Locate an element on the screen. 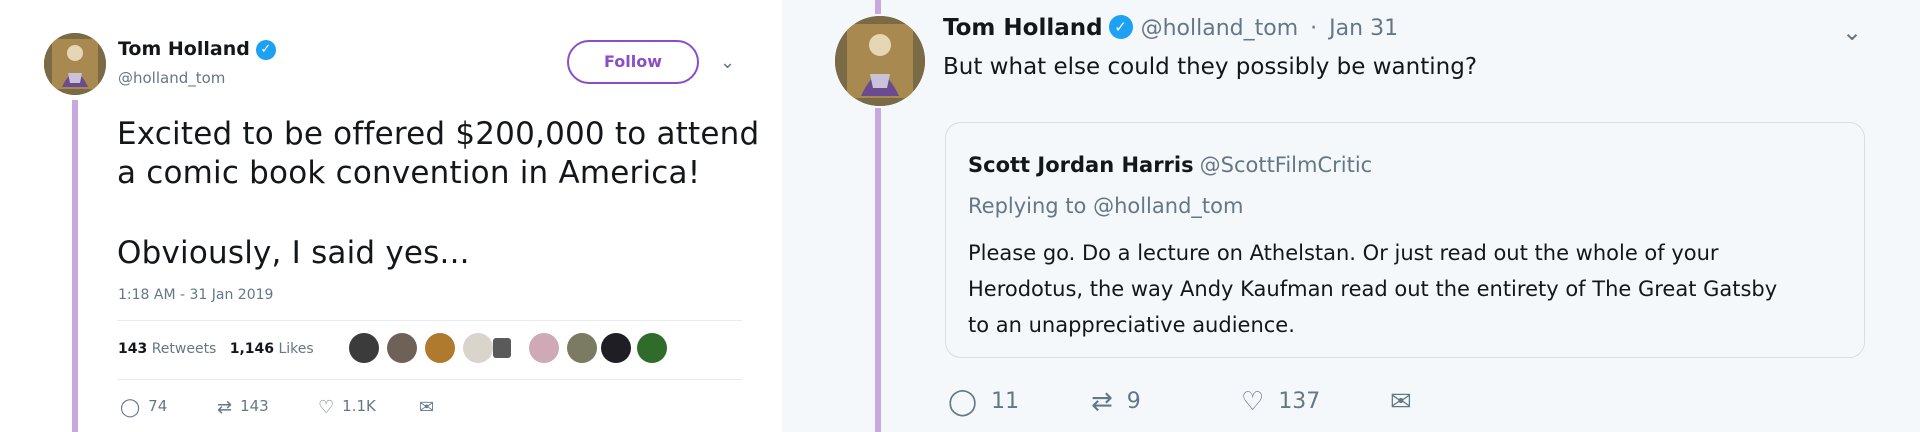 The height and width of the screenshot is (432, 1920). retweets-label: Retweets is located at coordinates (184, 349).